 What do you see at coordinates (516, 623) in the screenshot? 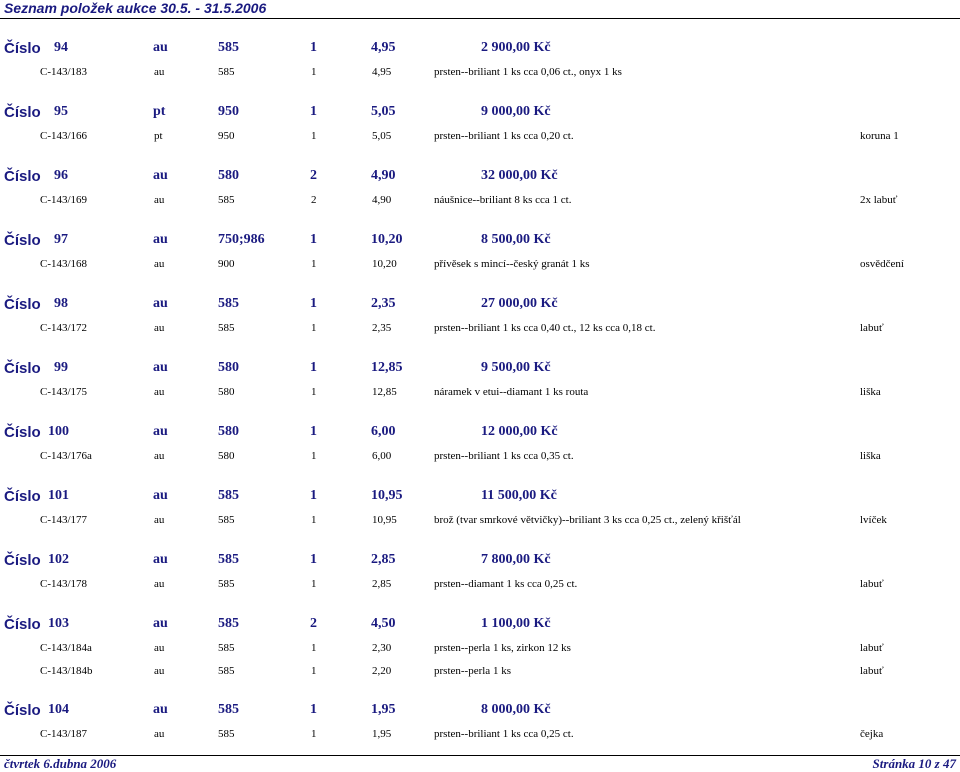
I see `lot-price: 1 100,00 Kč` at bounding box center [516, 623].